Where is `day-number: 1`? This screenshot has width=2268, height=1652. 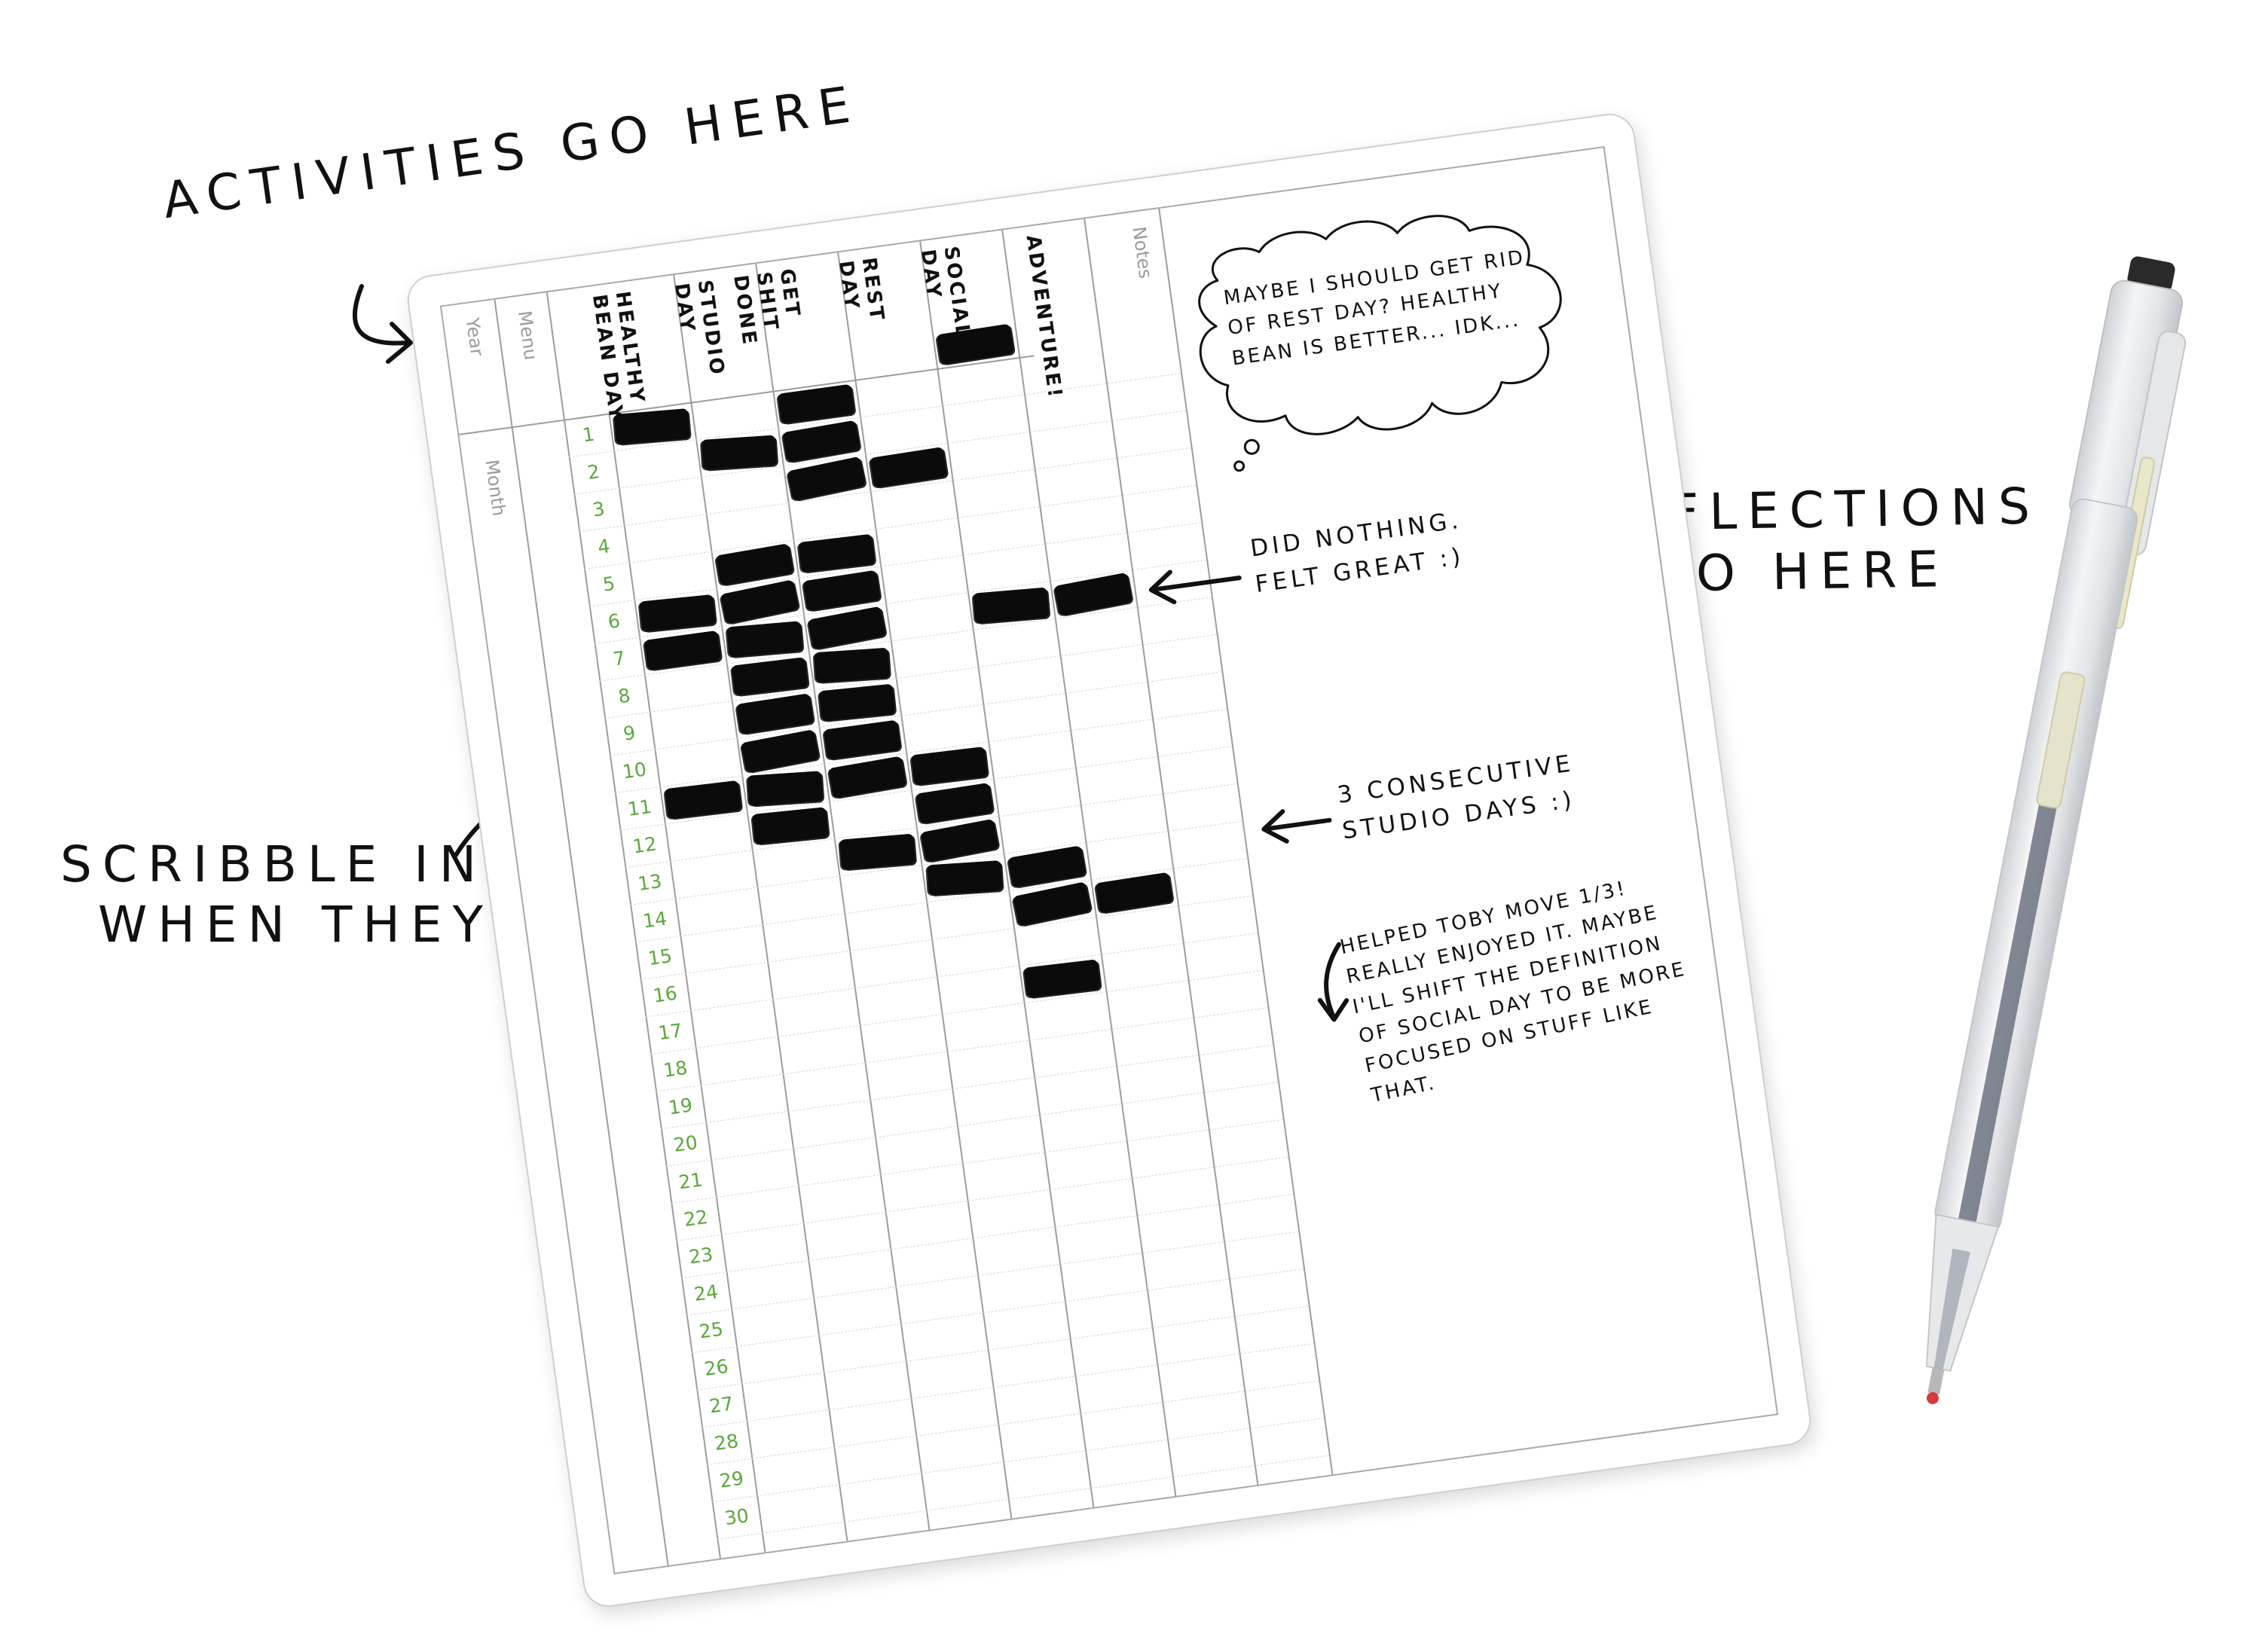 day-number: 1 is located at coordinates (588, 435).